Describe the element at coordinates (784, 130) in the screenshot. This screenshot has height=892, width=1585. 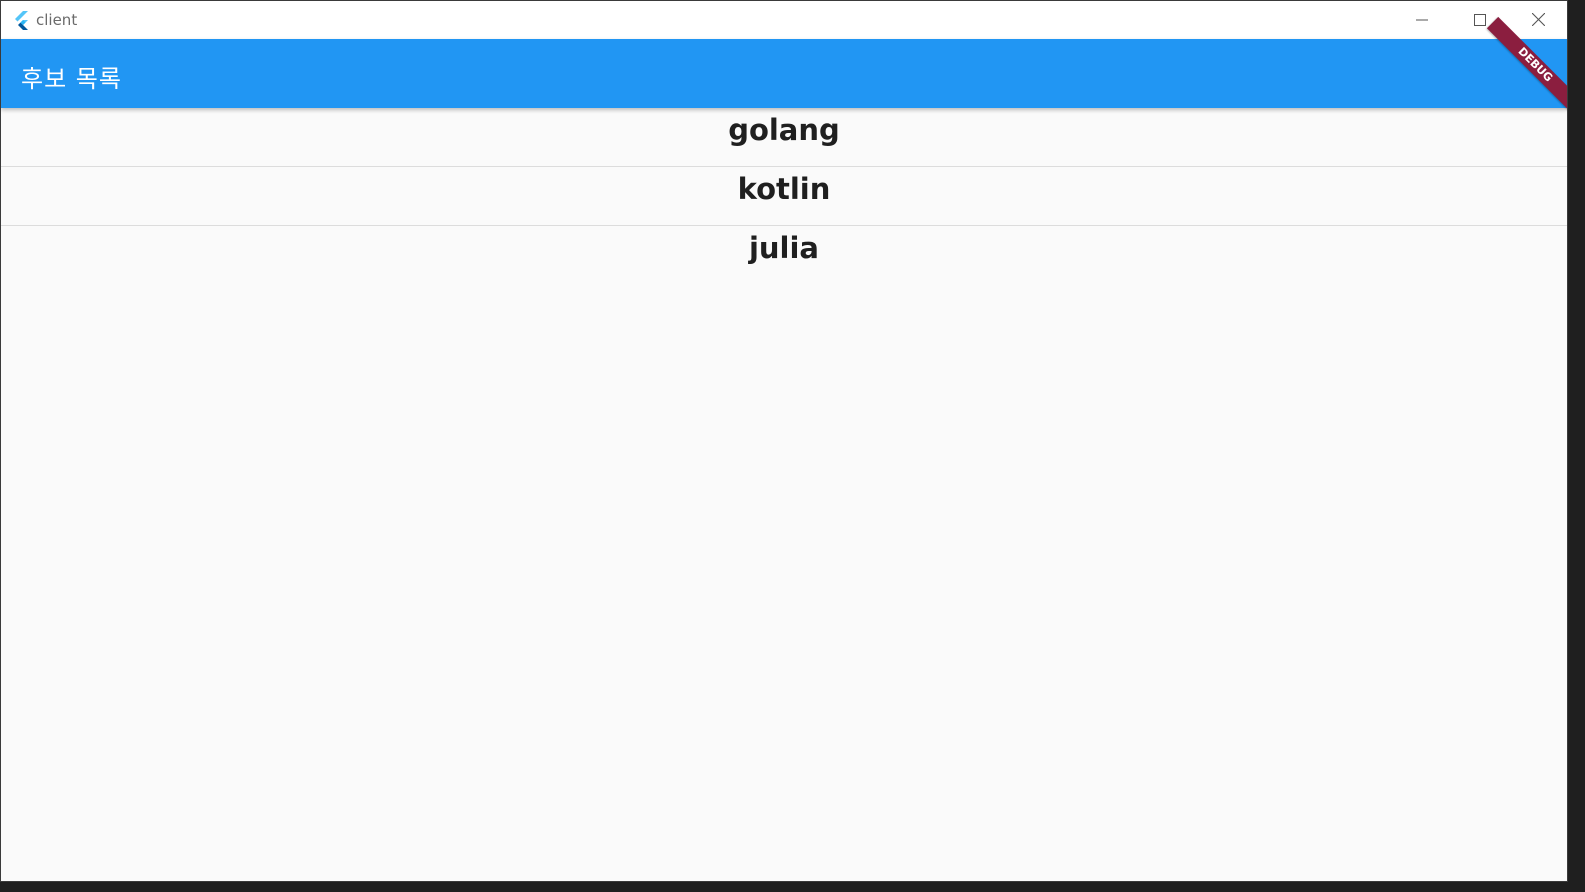
I see `list-item-label: golang` at that location.